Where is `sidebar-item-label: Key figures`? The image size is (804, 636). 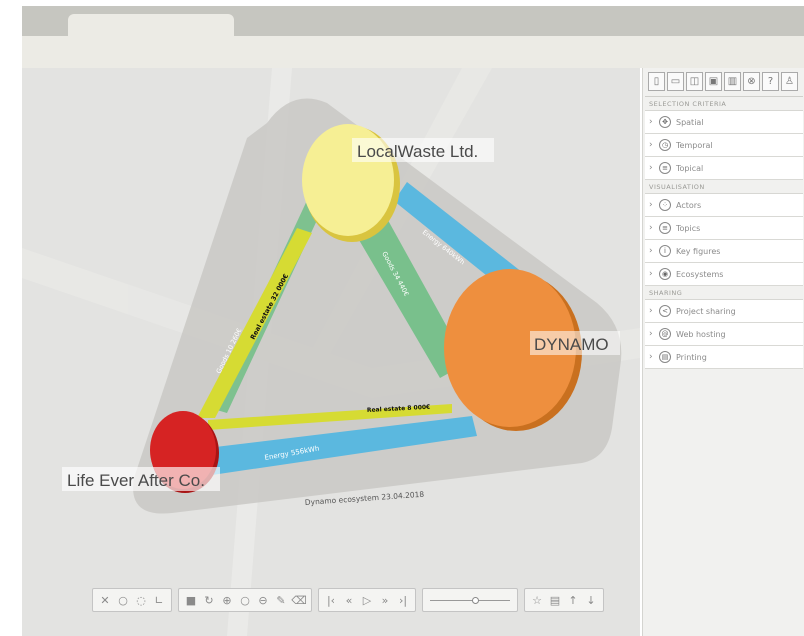
sidebar-item-label: Key figures is located at coordinates (698, 251).